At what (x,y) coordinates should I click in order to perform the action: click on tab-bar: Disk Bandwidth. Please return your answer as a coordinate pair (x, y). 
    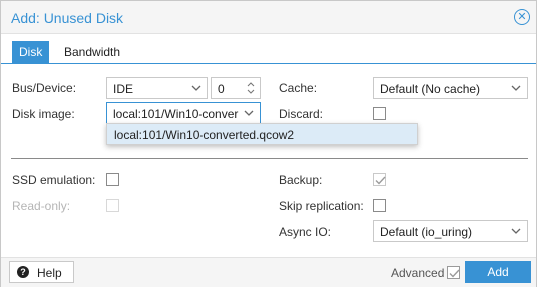
    Looking at the image, I should click on (268, 49).